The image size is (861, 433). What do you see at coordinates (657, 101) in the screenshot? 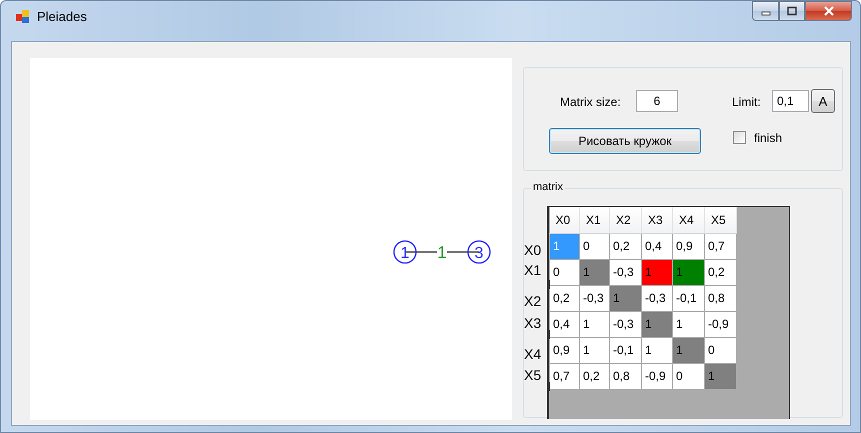
I see `matrix-size-field: 6` at bounding box center [657, 101].